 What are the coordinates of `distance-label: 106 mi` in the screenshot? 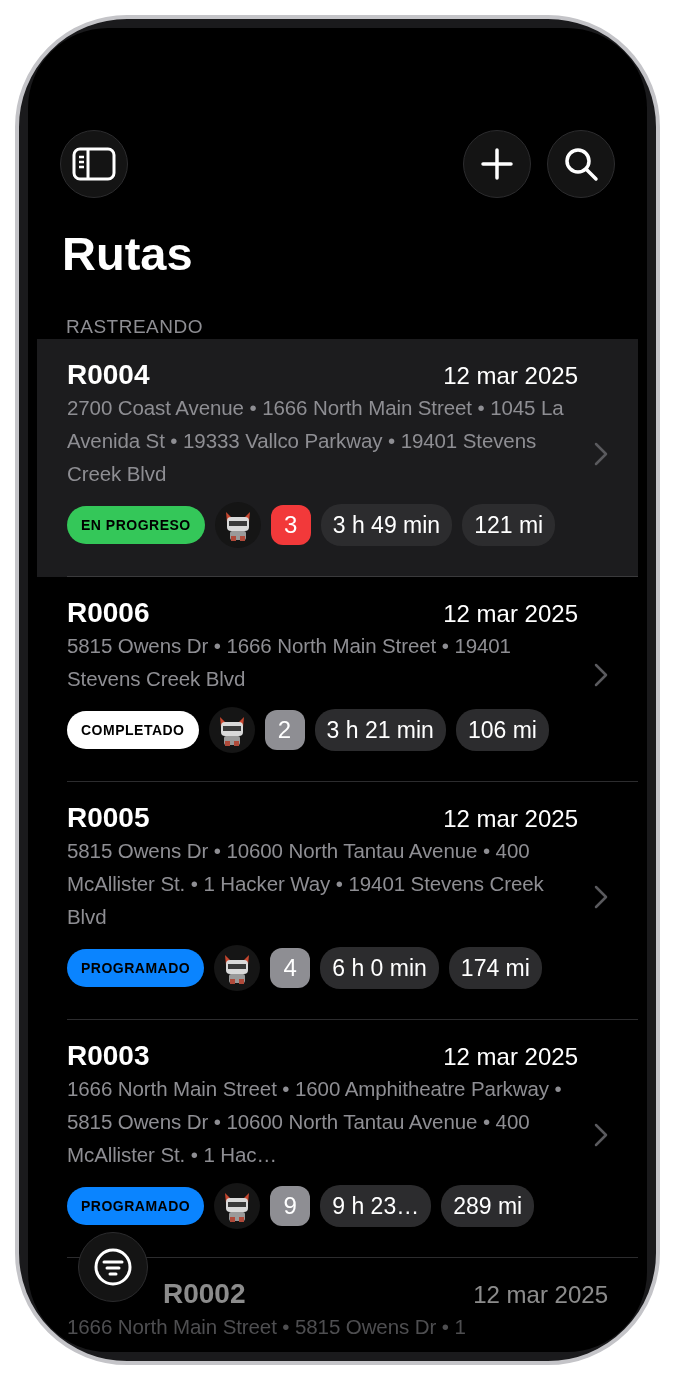 It's located at (502, 730).